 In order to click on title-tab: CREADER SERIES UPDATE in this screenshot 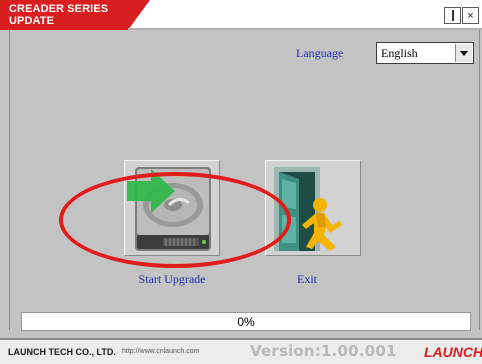, I will do `click(75, 15)`.